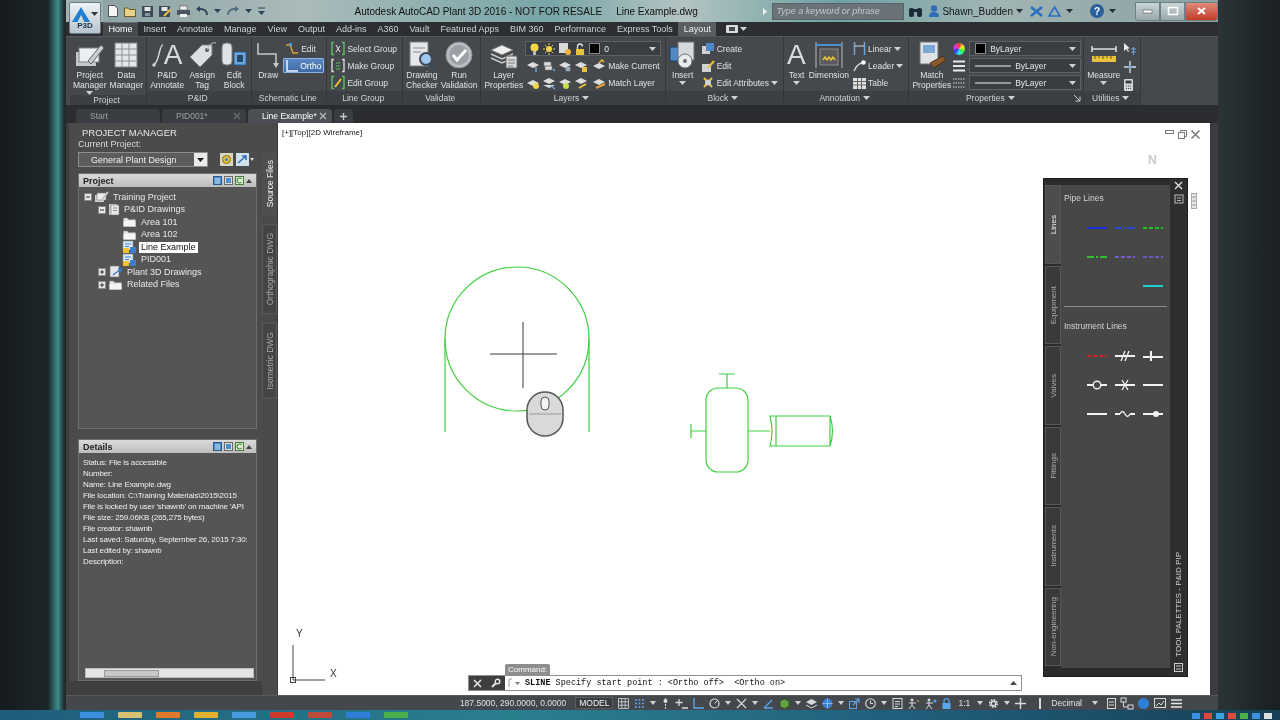  What do you see at coordinates (550, 65) in the screenshot?
I see `layer-sheets-icon` at bounding box center [550, 65].